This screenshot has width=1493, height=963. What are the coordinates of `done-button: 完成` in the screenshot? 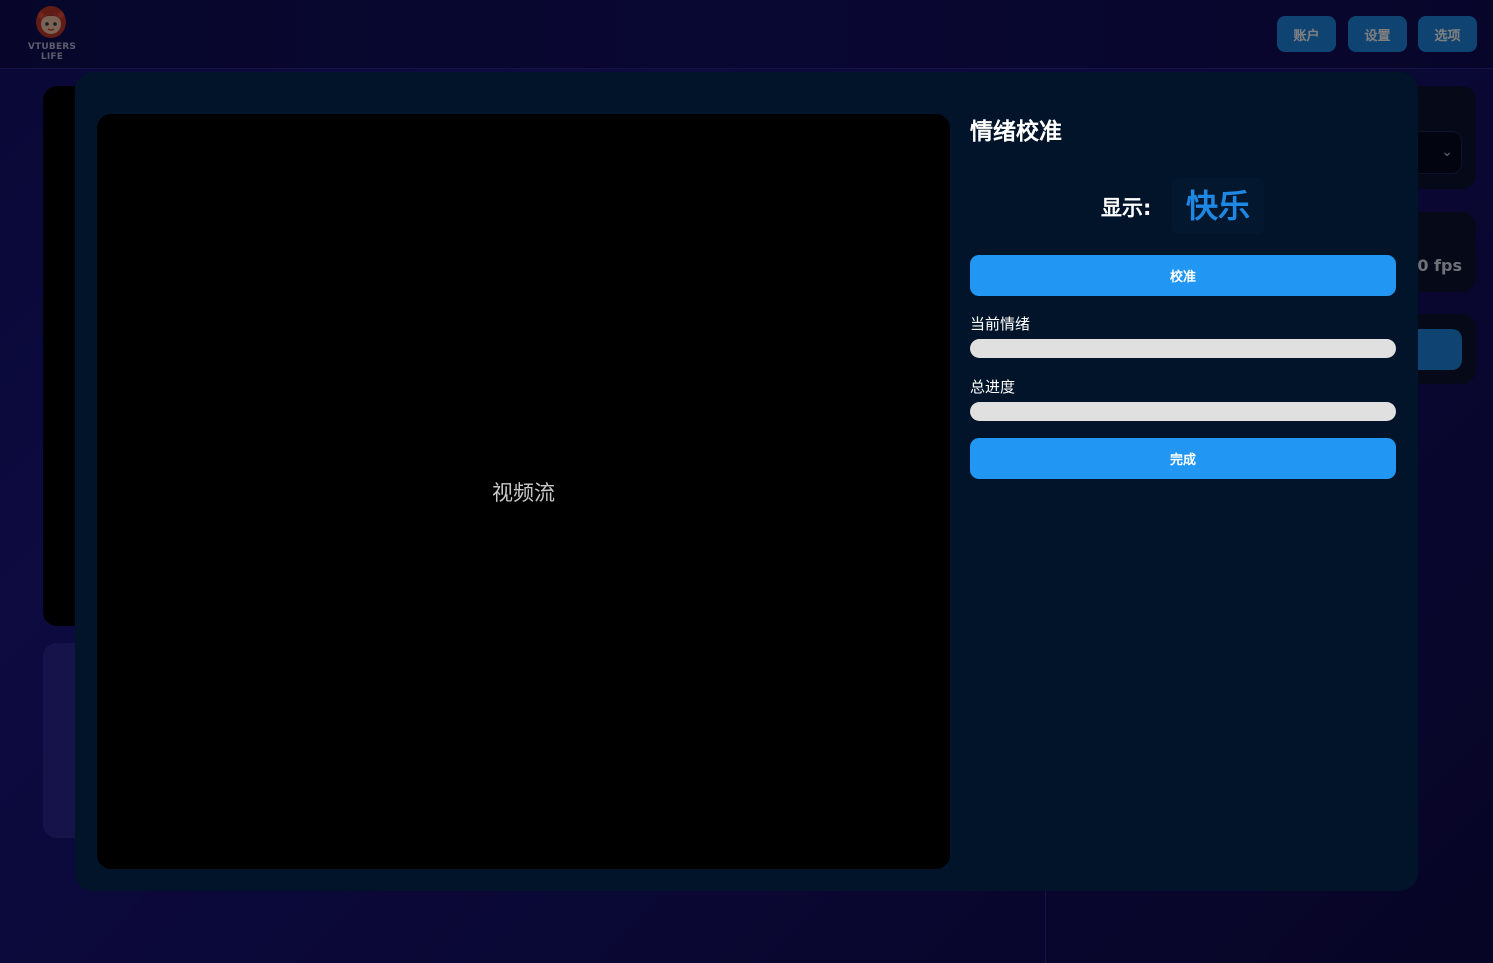 It's located at (1183, 458).